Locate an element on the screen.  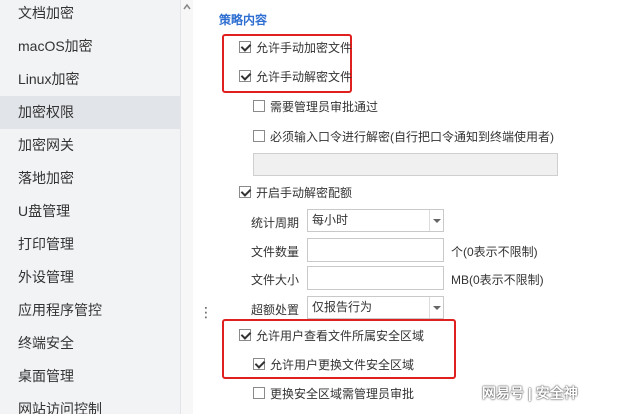
sidebar-item-print-management: 打印管理 is located at coordinates (90, 244).